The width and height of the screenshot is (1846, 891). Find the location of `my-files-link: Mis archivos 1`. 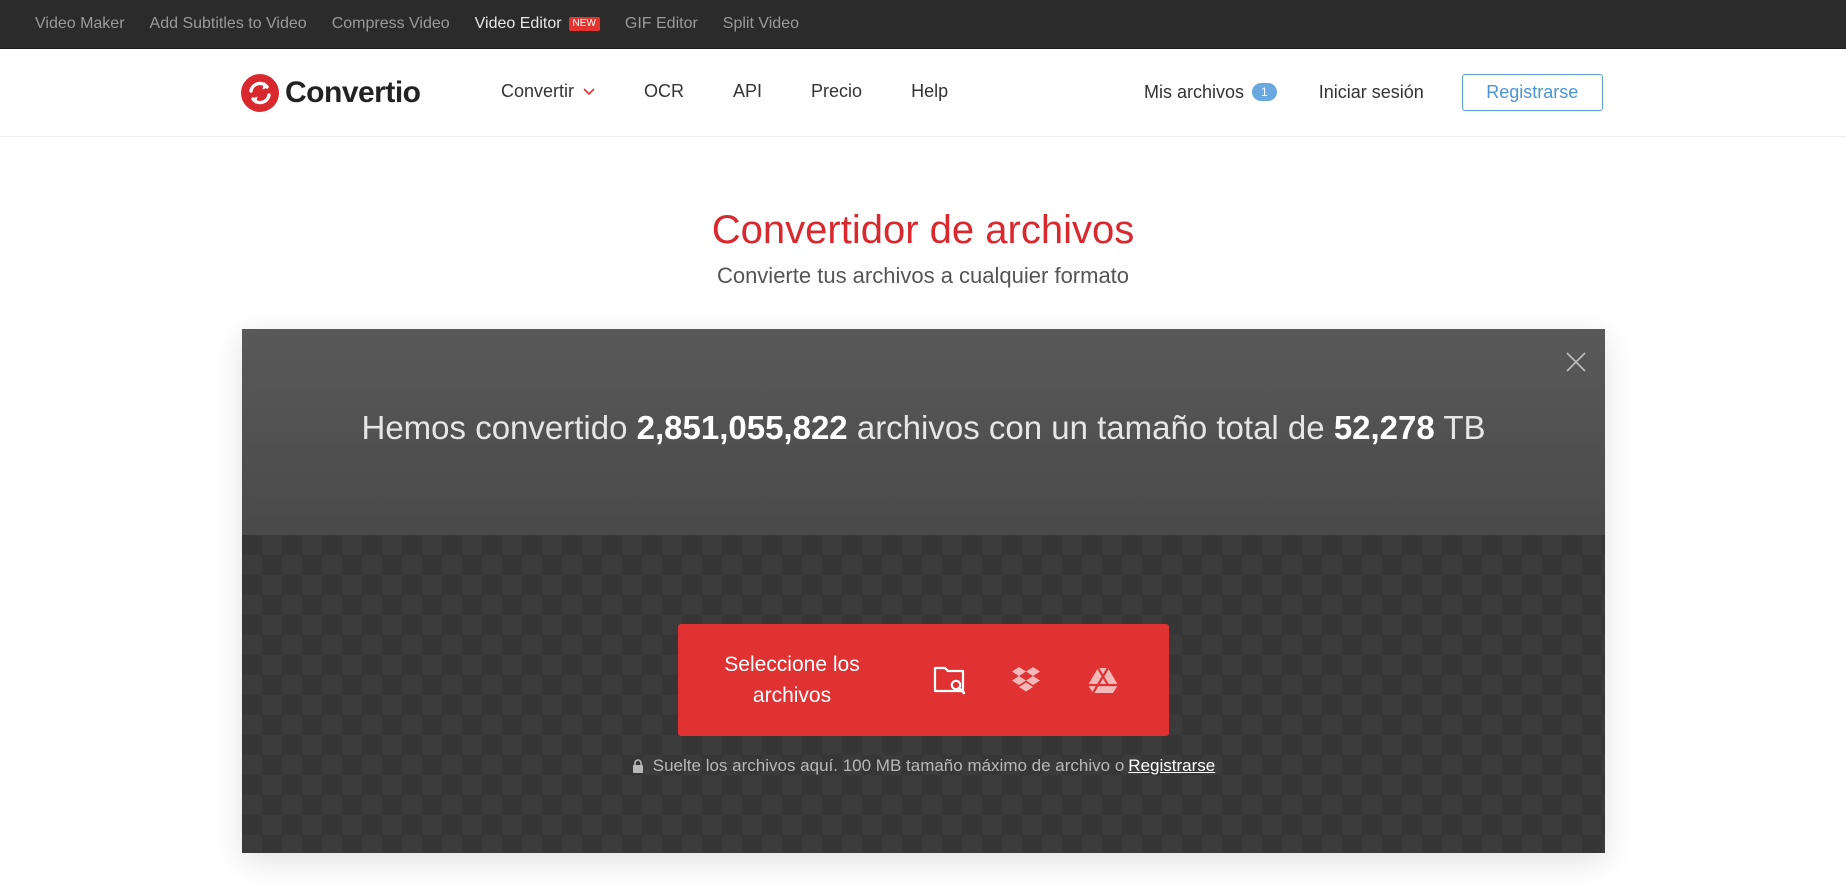

my-files-link: Mis archivos 1 is located at coordinates (1210, 92).